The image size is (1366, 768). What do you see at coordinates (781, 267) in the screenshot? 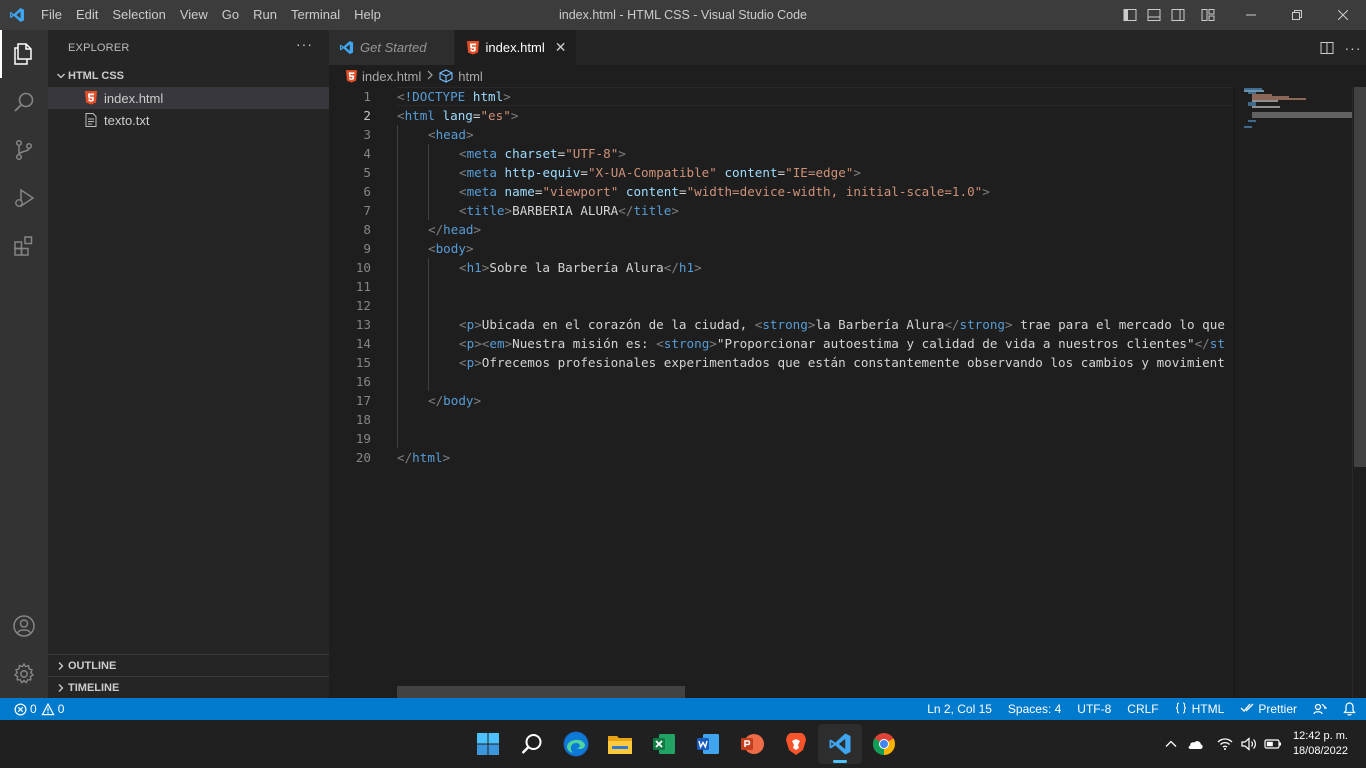
I see `code-line: 10 <h1>Sobre la Barbería Alura</h1>` at bounding box center [781, 267].